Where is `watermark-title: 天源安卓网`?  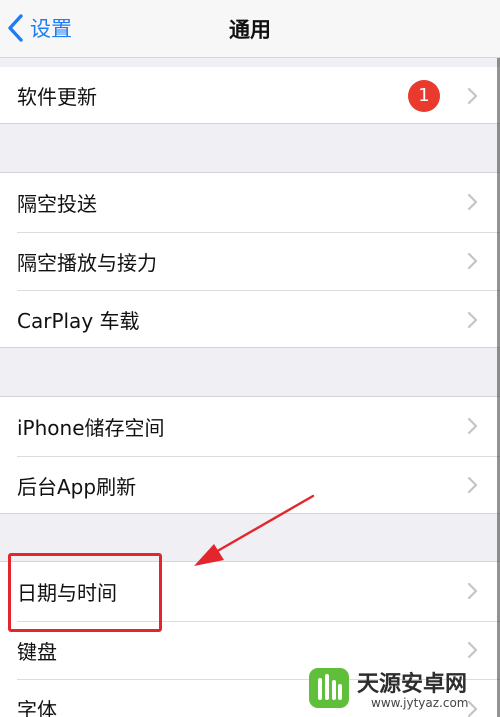
watermark-title: 天源安卓网 is located at coordinates (412, 684).